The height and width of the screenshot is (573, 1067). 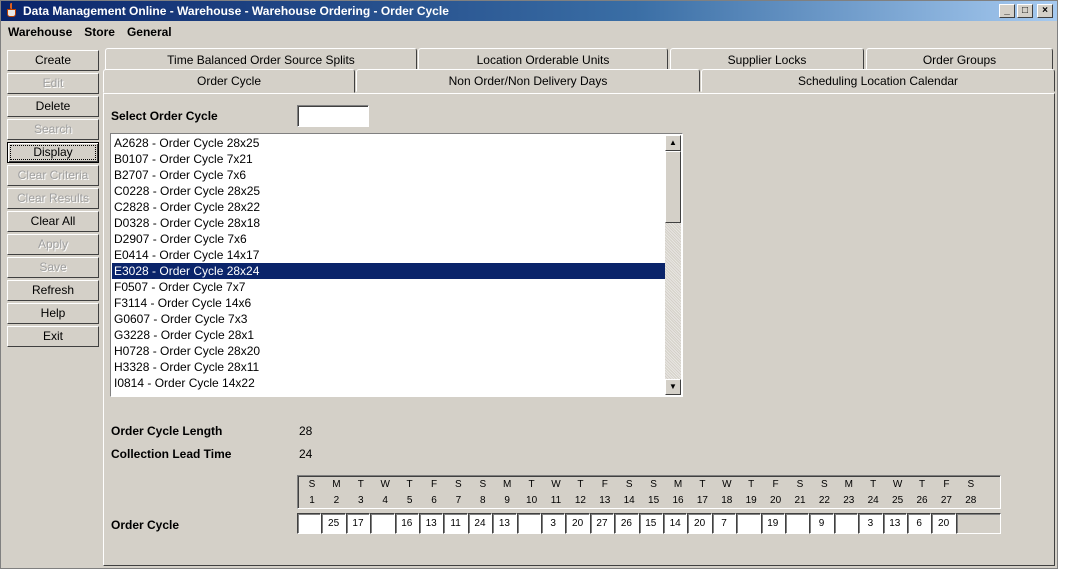 What do you see at coordinates (336, 500) in the screenshot?
I see `day-number: 2` at bounding box center [336, 500].